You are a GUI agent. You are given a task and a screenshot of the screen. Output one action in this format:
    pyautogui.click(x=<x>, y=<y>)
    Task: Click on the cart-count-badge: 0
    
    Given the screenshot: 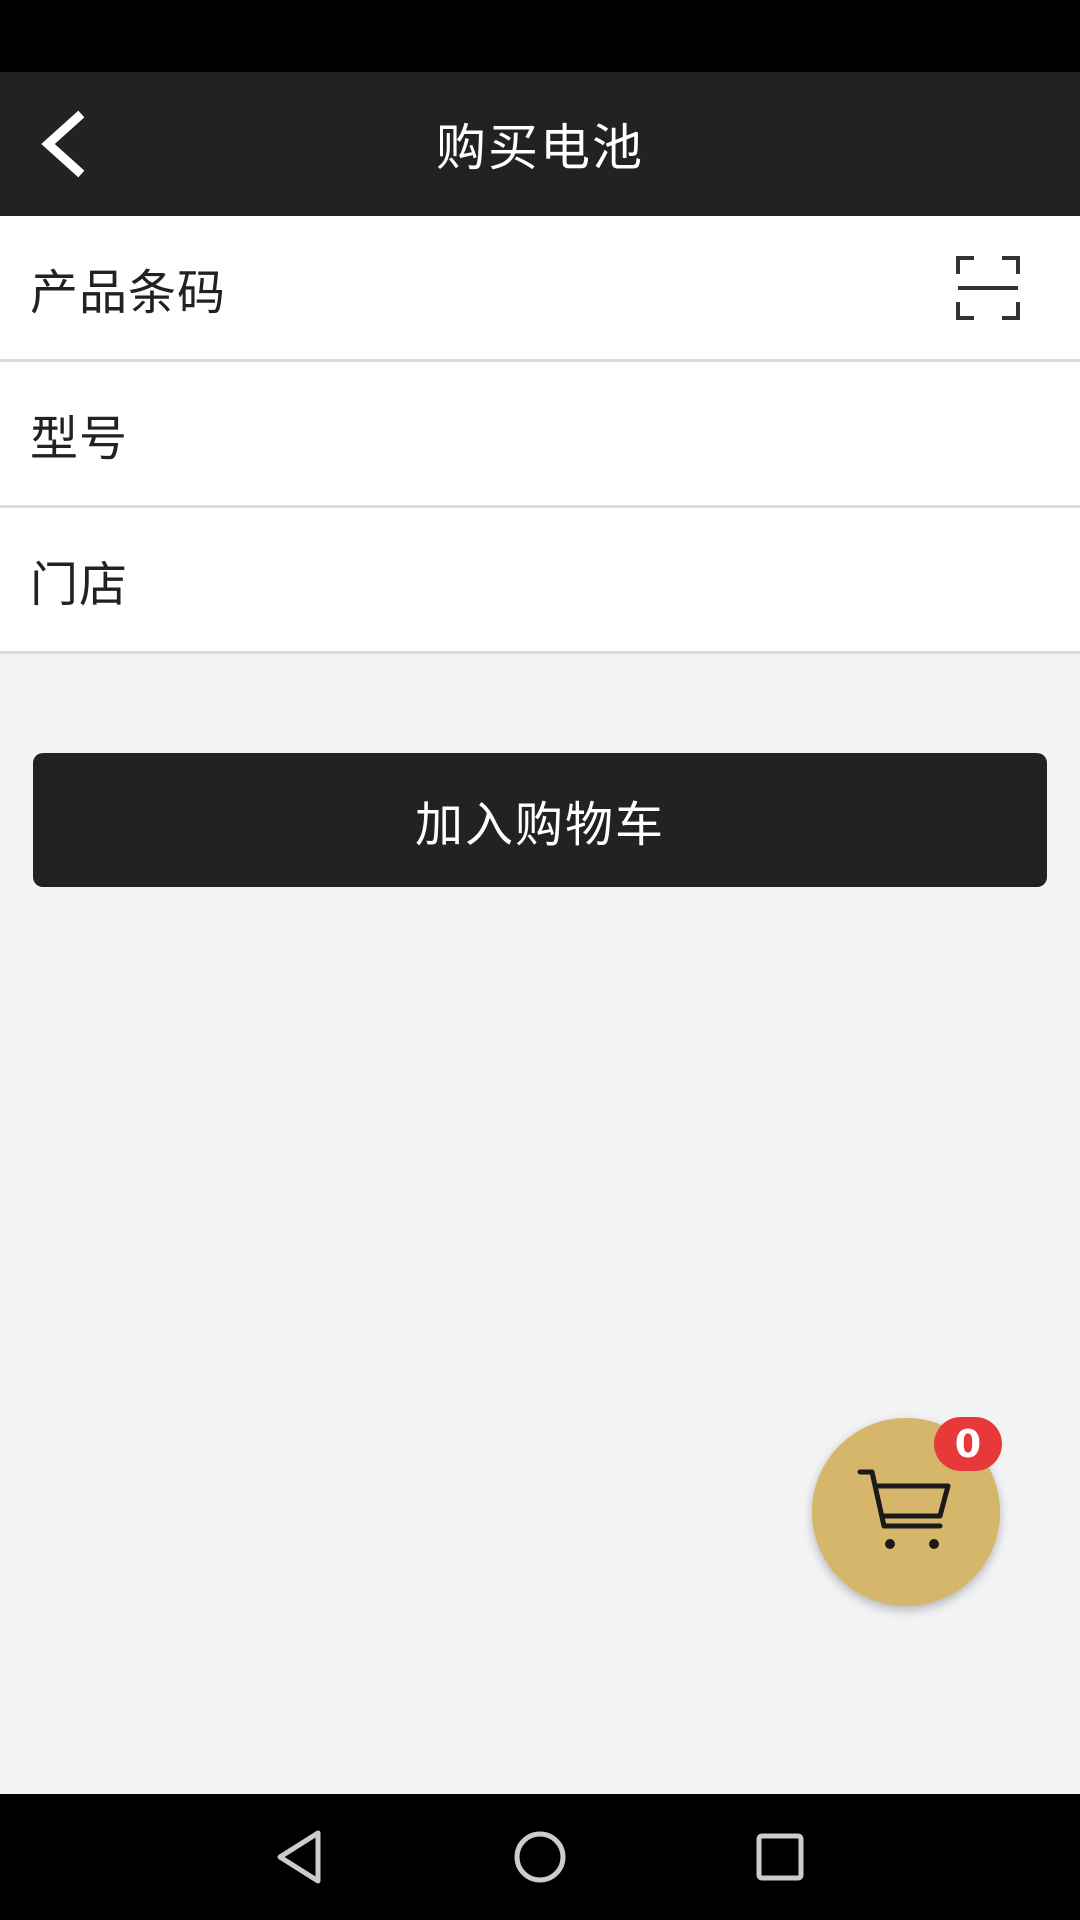 What is the action you would take?
    pyautogui.click(x=968, y=1444)
    